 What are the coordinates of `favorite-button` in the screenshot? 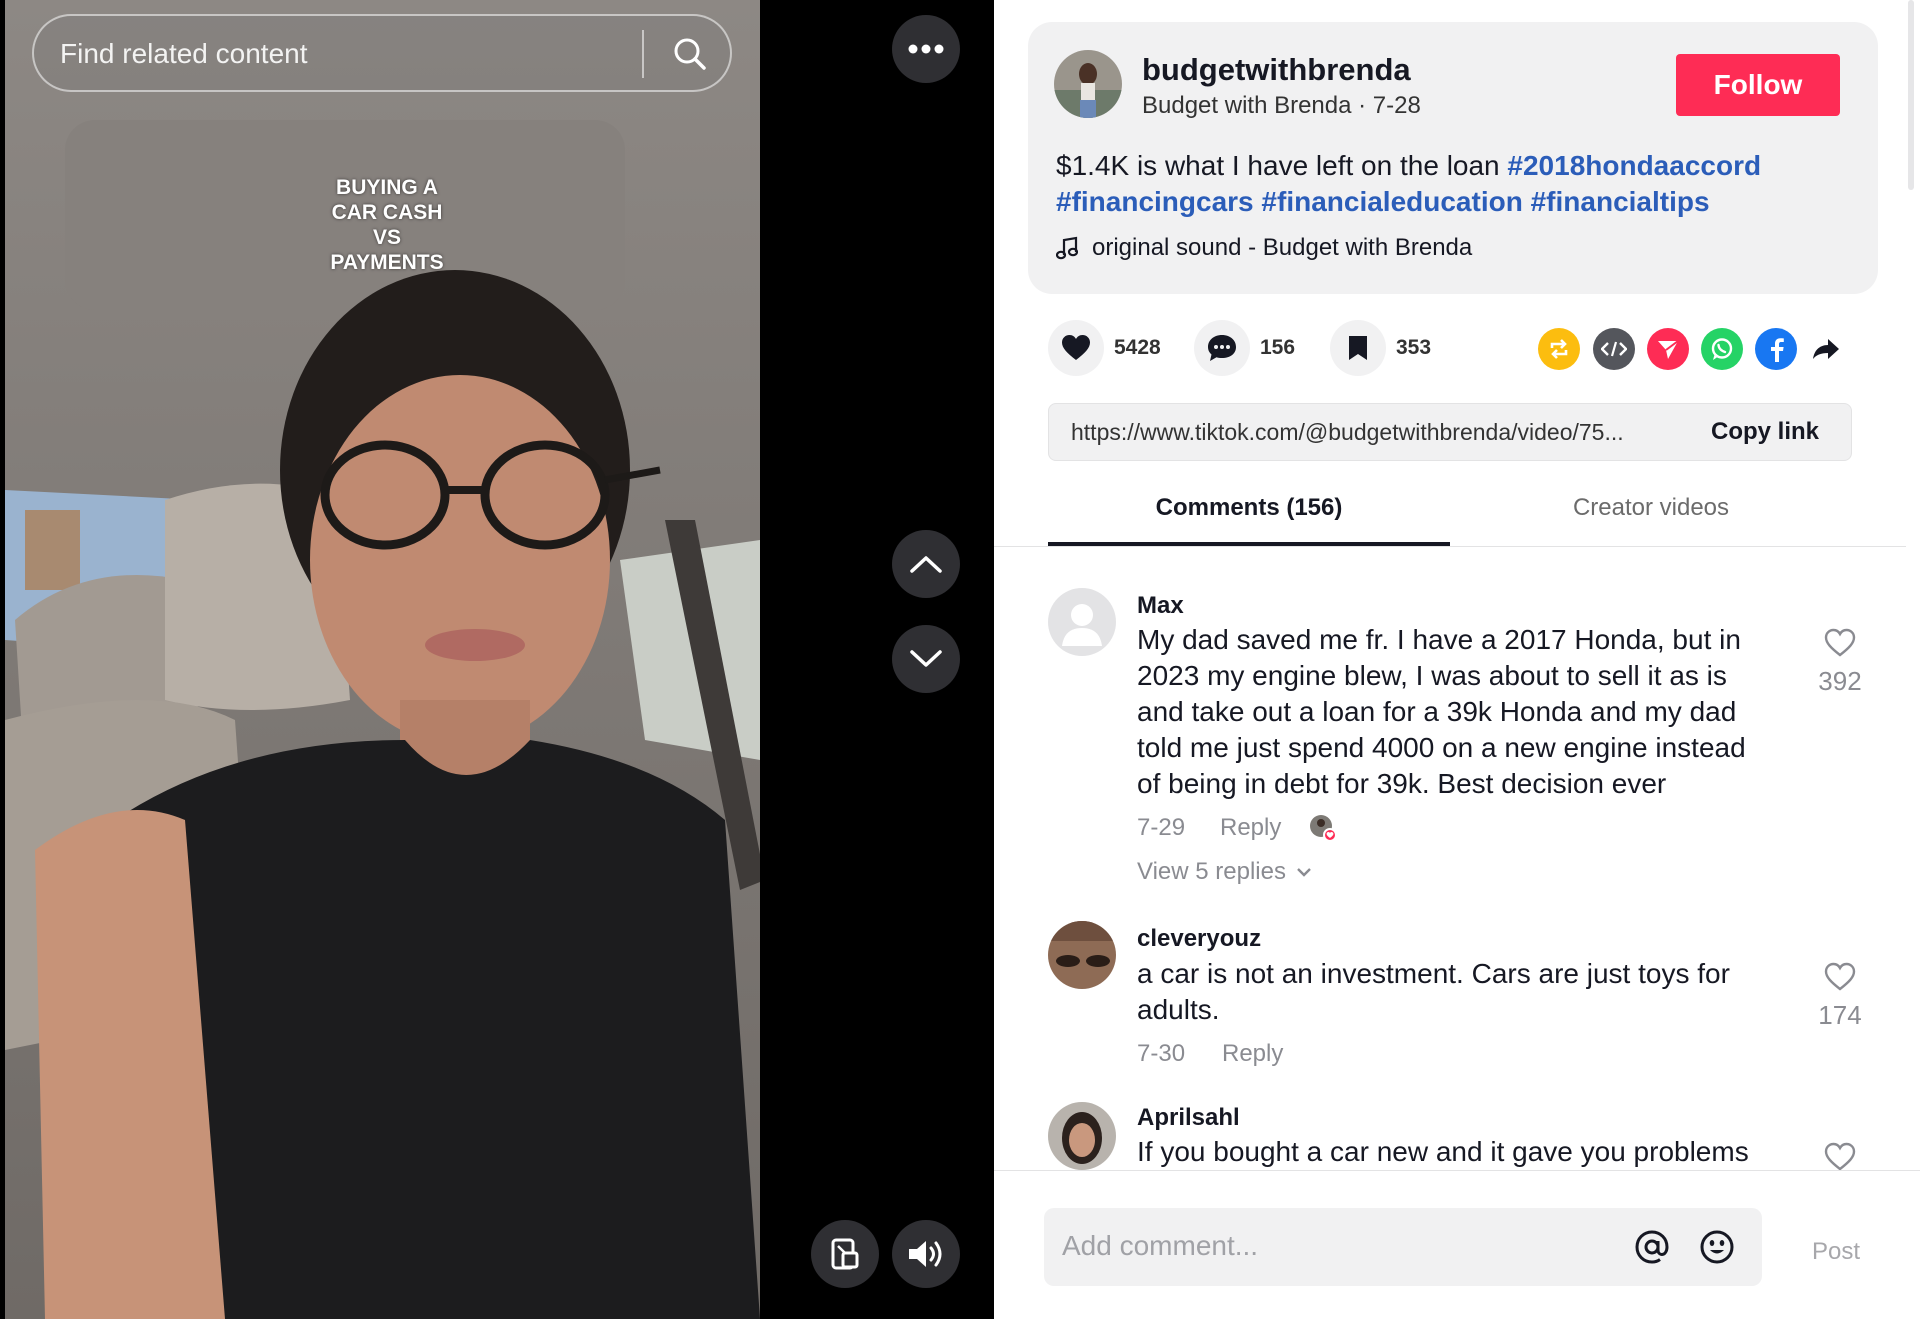 It's located at (1358, 348).